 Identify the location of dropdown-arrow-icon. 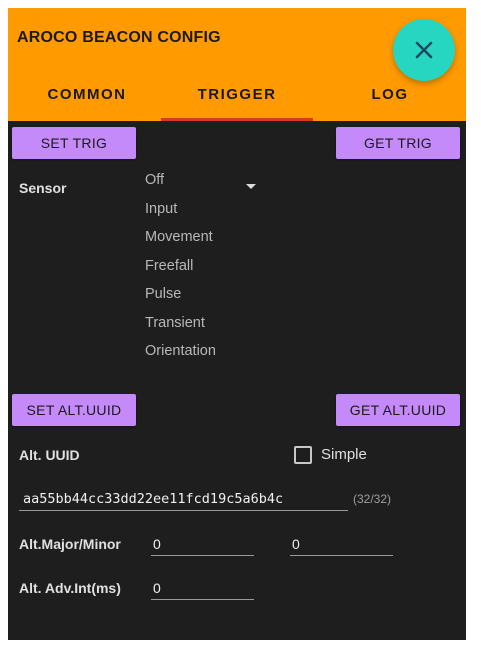
(251, 186).